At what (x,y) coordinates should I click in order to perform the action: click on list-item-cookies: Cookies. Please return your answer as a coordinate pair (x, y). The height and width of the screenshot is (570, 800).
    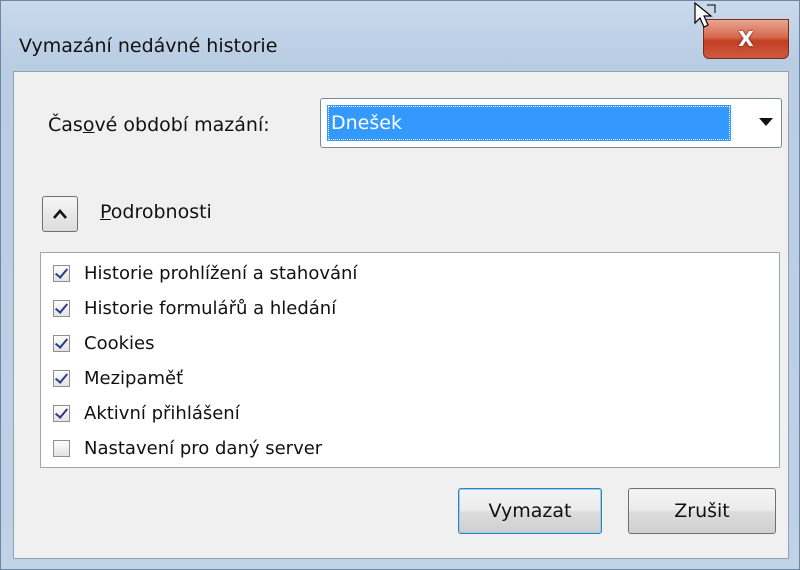
    Looking at the image, I should click on (103, 343).